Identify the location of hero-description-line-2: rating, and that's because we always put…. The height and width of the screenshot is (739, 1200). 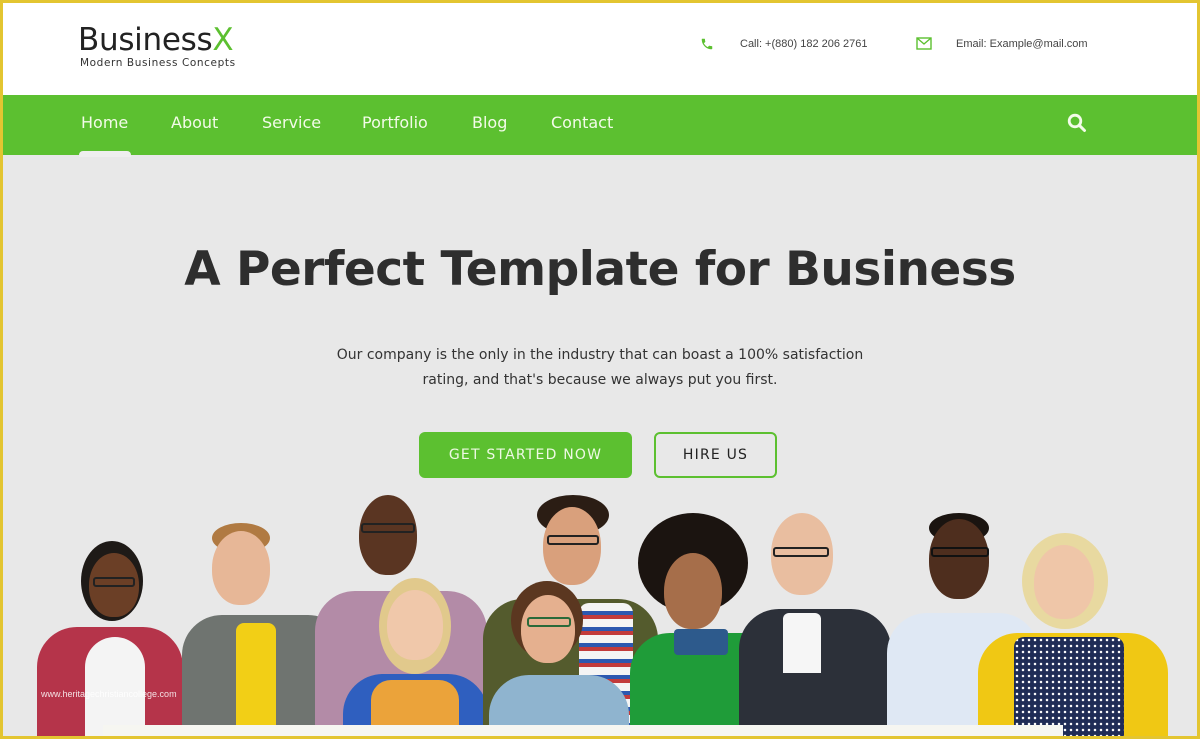
(600, 380).